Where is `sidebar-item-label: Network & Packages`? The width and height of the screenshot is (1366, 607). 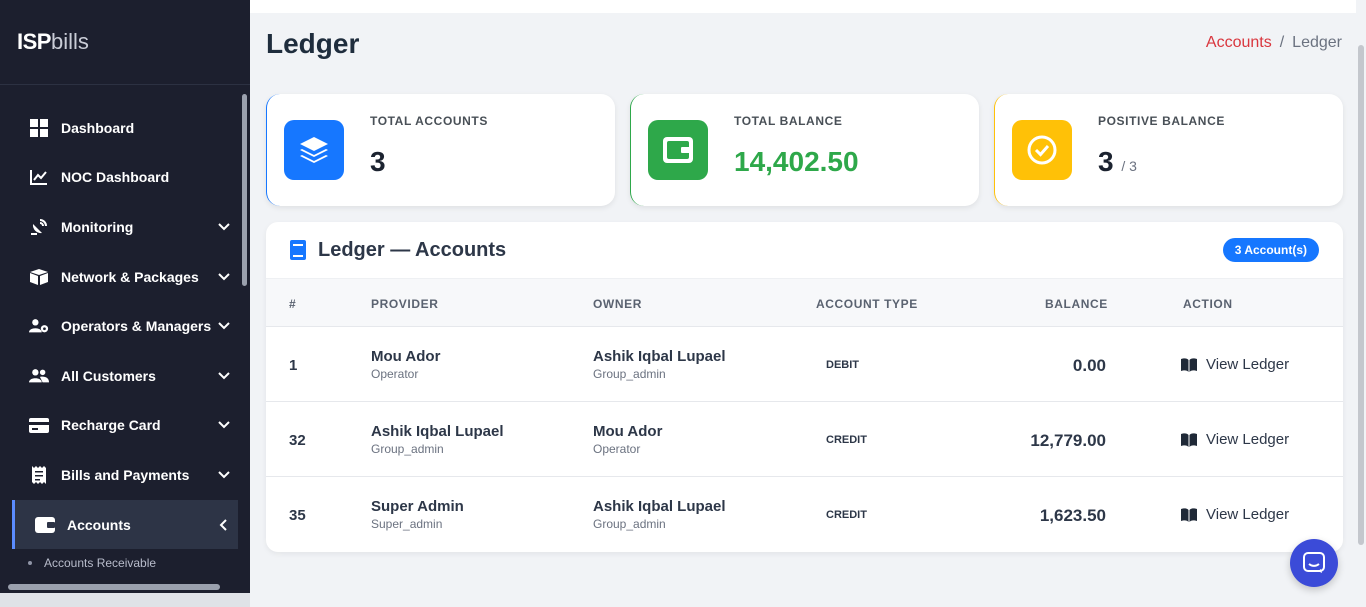
sidebar-item-label: Network & Packages is located at coordinates (130, 276).